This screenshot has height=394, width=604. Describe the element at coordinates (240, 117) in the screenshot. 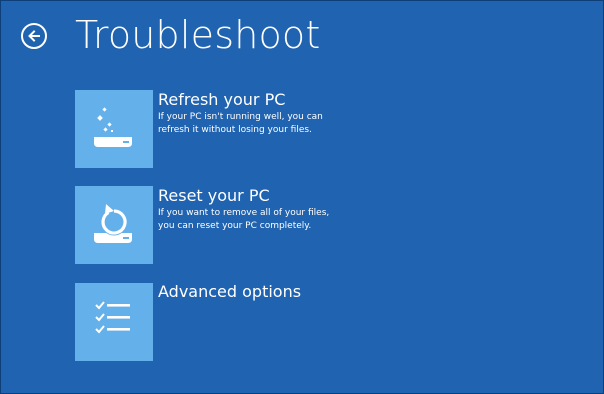

I see `description-line: If your PC isn't running well, you can` at that location.